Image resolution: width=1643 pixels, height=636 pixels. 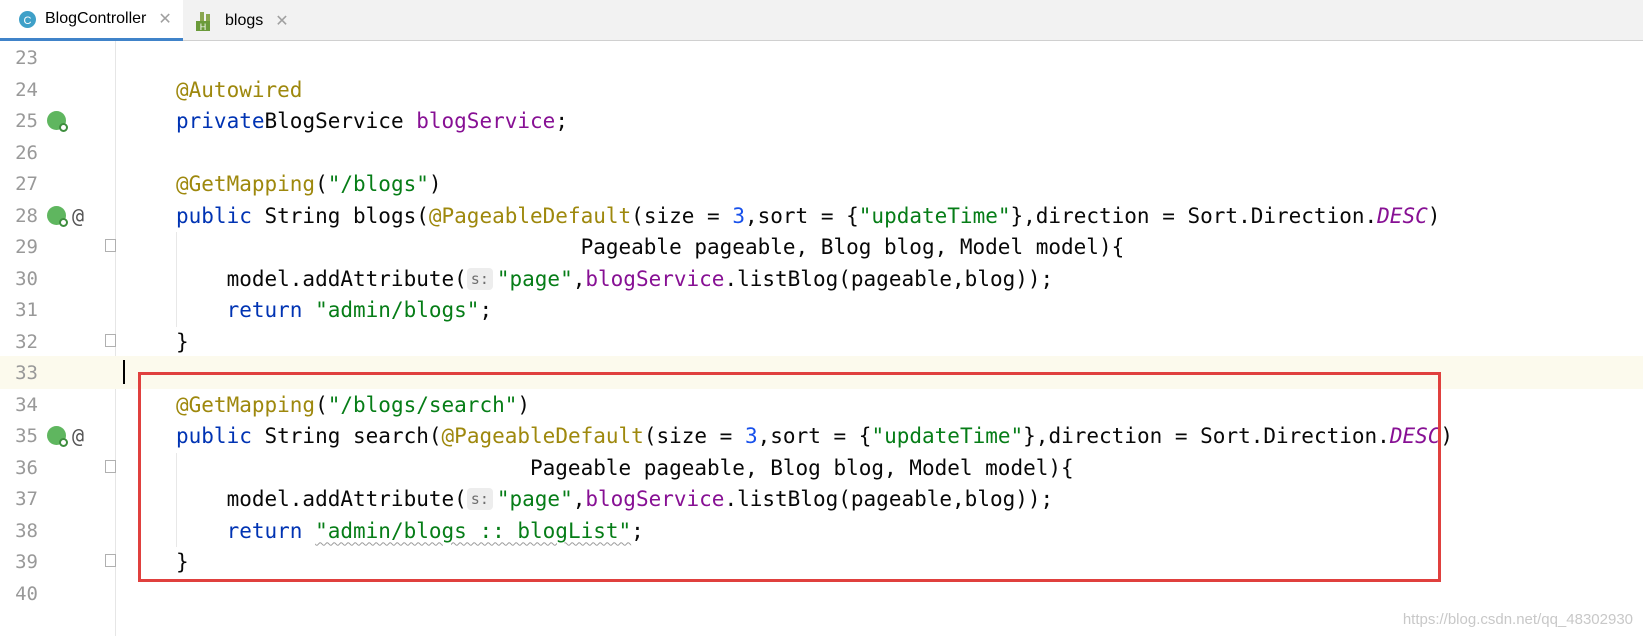 I want to click on code-text: }, so click(x=182, y=342).